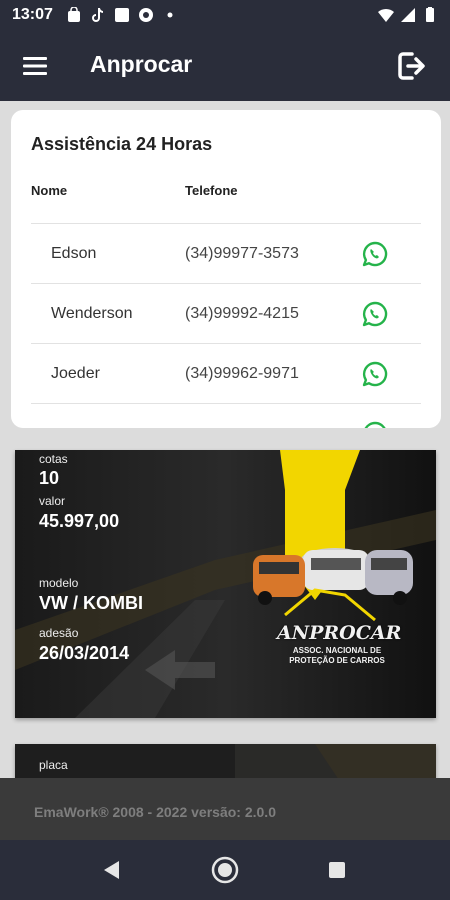  I want to click on back-icon, so click(111, 870).